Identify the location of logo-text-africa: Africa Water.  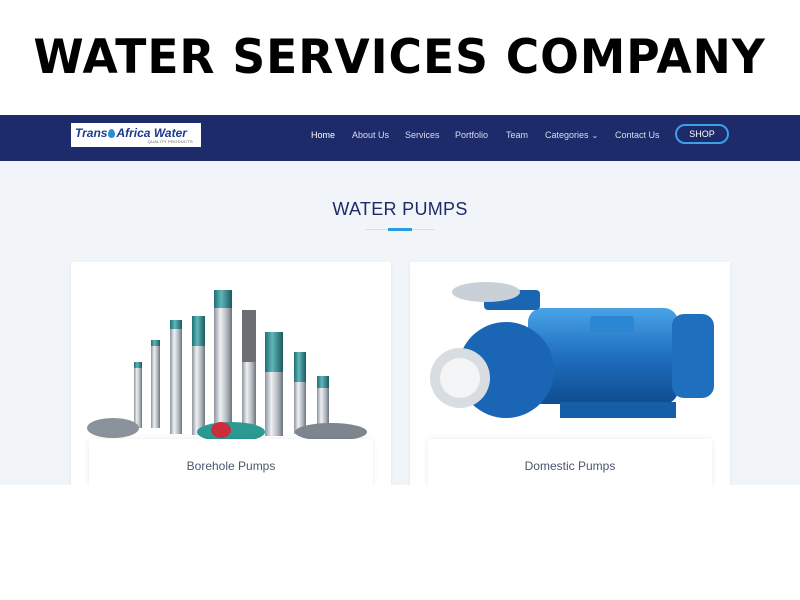
(151, 132).